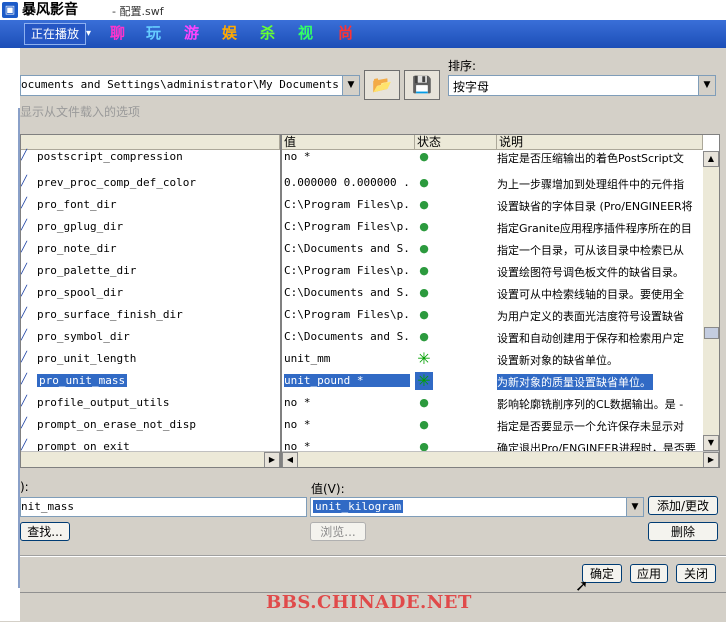 The image size is (726, 622). I want to click on list-item: ╱ prompt_on_erase_not_disp, so click(150, 425).